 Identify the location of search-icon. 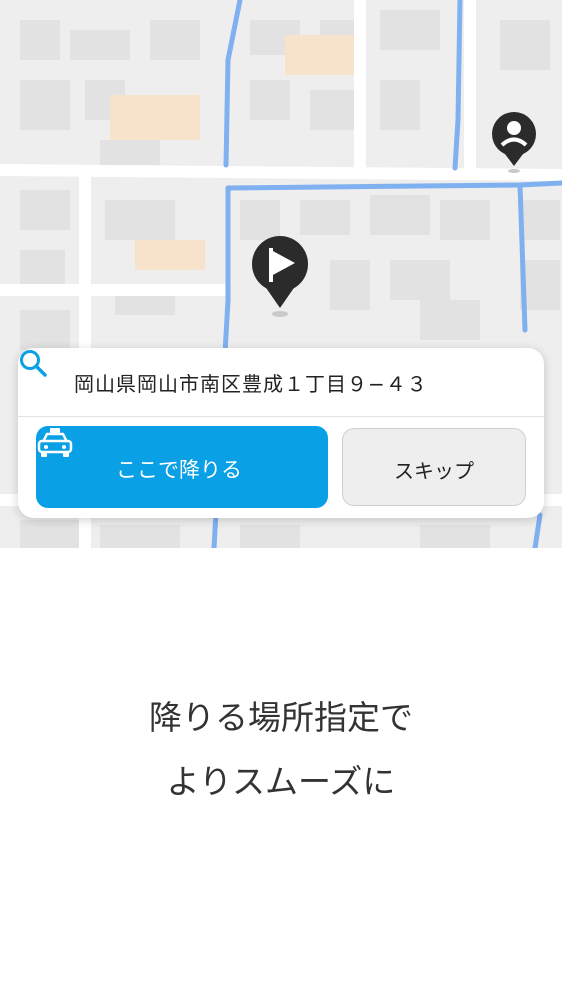
(33, 363).